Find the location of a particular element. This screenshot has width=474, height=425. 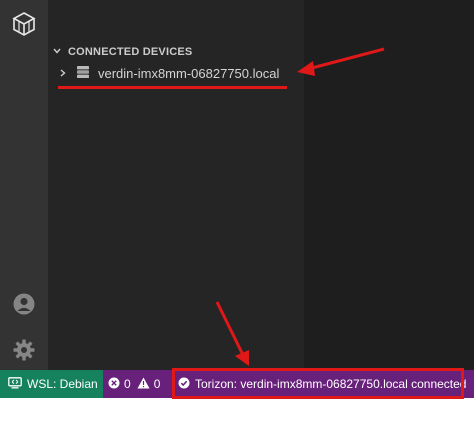

device-item: verdin-imx8mm-06827750.local is located at coordinates (178, 73).